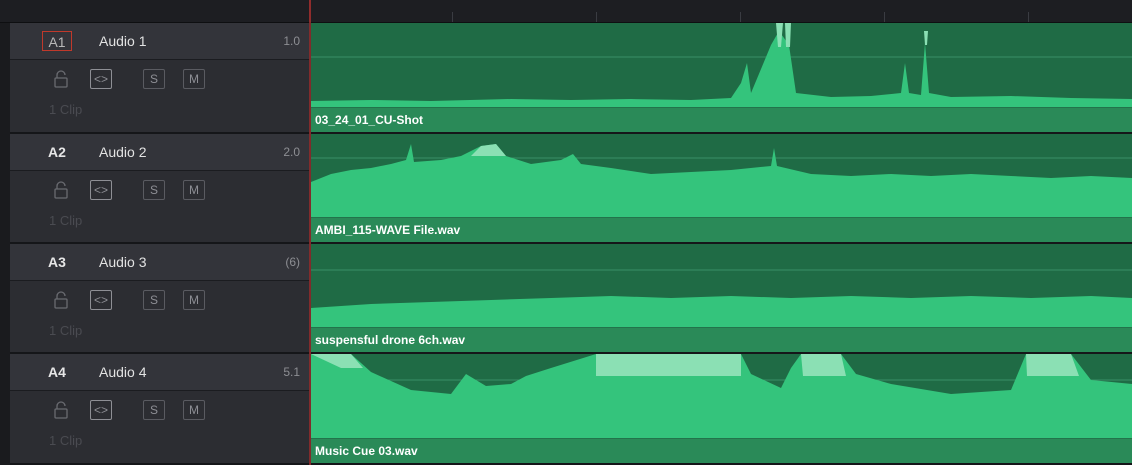 This screenshot has width=1132, height=470. I want to click on clip-name: Music Cue 03.wav, so click(366, 451).